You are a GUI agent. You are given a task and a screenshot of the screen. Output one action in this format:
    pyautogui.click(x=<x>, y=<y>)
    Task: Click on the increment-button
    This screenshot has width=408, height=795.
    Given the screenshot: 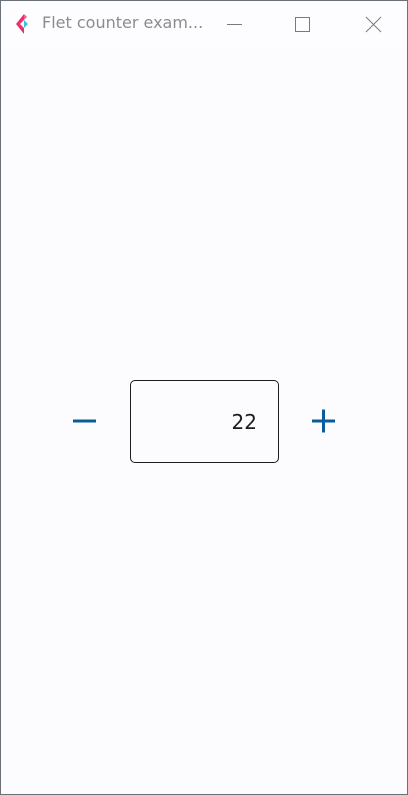 What is the action you would take?
    pyautogui.click(x=323, y=421)
    